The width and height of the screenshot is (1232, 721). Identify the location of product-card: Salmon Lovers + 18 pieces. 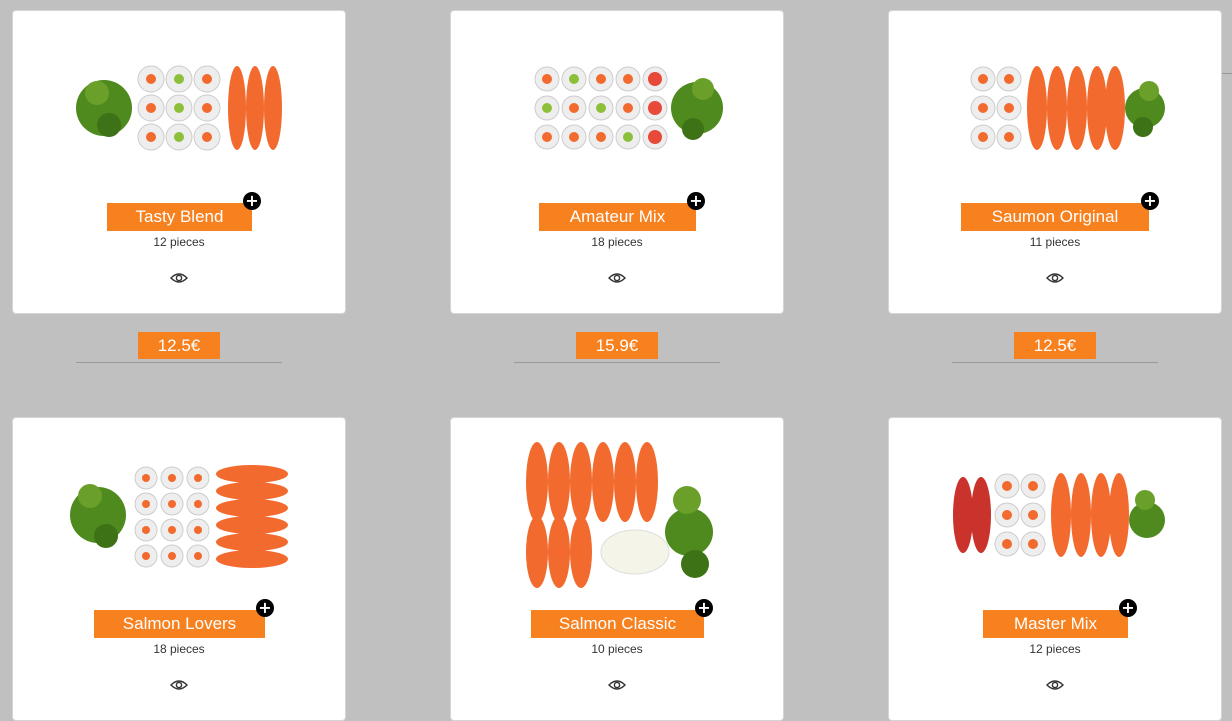
(179, 569).